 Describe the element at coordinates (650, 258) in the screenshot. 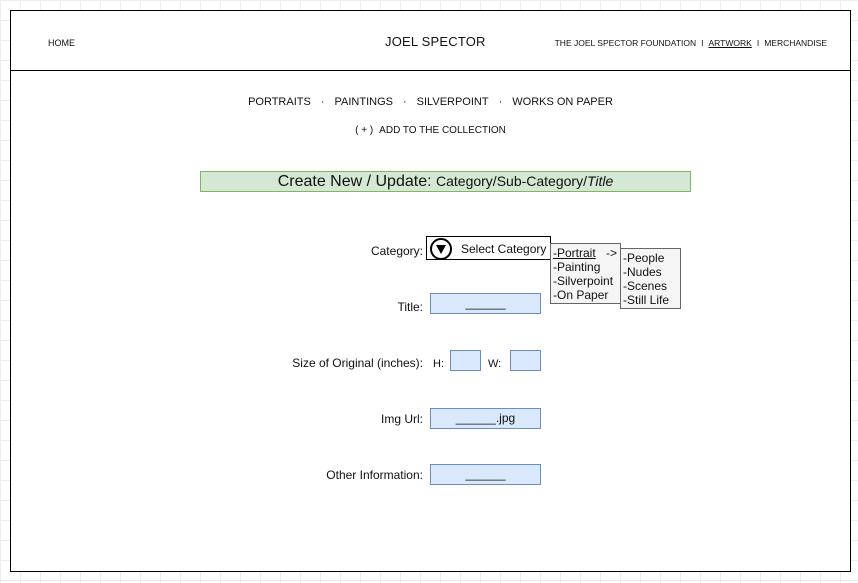

I see `submenu-item-people: -People` at that location.